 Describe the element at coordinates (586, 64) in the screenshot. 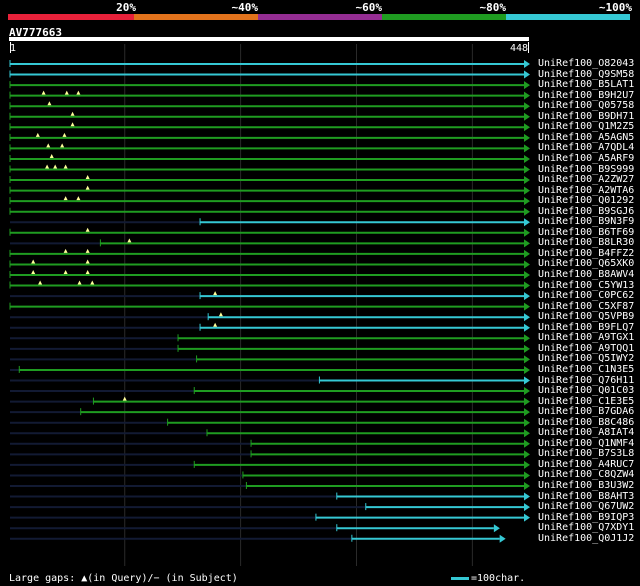

I see `hit-name: UniRef100_O82043` at that location.